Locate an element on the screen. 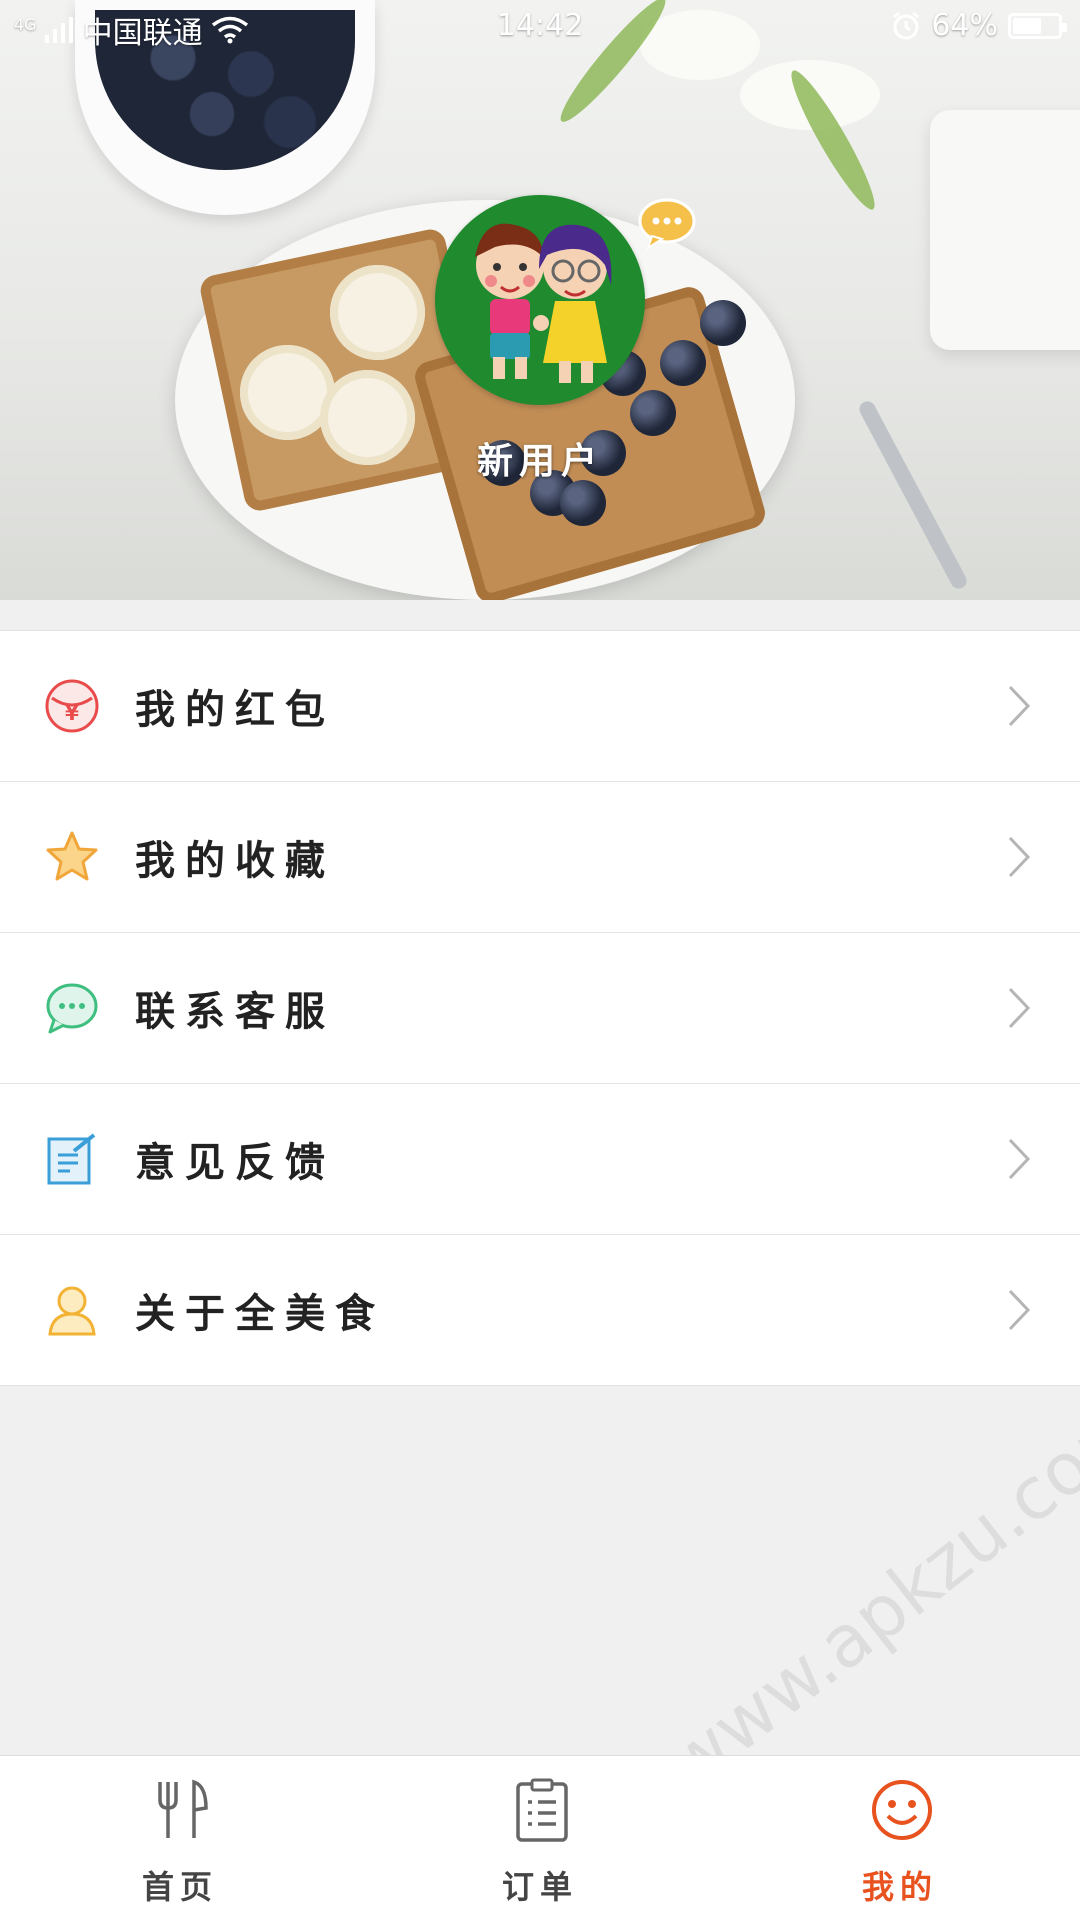 The image size is (1080, 1920). battery-percent: 64% is located at coordinates (964, 25).